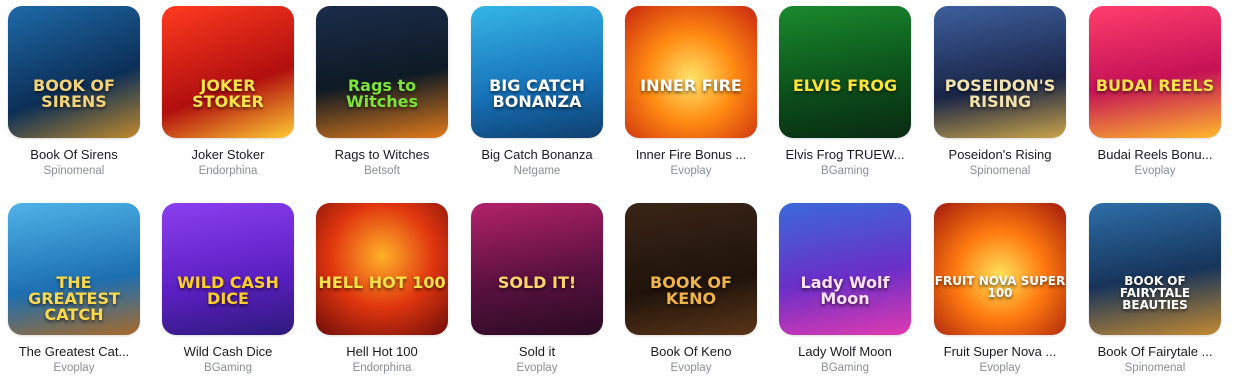 The image size is (1235, 390). Describe the element at coordinates (1155, 72) in the screenshot. I see `game-thumbnail: BUDAI REELS` at that location.